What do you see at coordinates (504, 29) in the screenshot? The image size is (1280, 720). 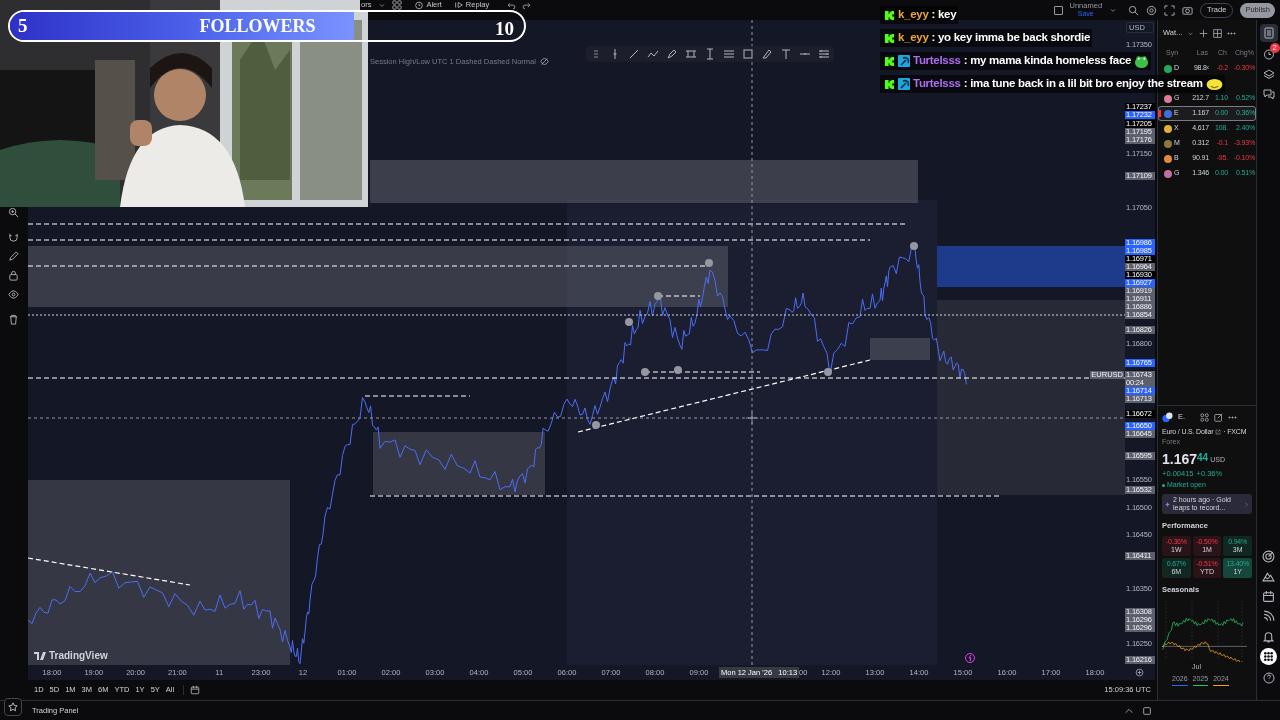 I see `goal-target: 10` at bounding box center [504, 29].